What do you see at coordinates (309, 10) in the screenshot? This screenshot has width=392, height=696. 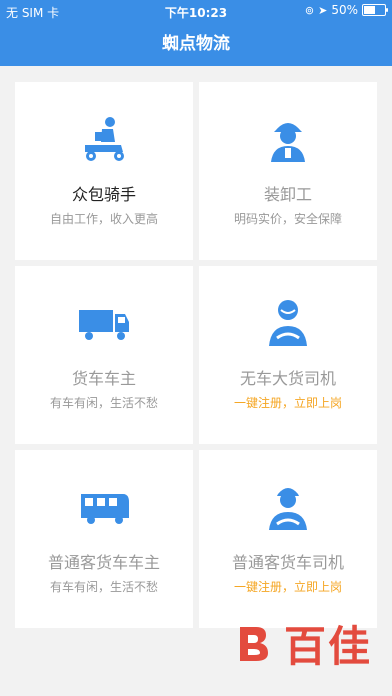 I see `rotation-lock-icon: ⊚` at bounding box center [309, 10].